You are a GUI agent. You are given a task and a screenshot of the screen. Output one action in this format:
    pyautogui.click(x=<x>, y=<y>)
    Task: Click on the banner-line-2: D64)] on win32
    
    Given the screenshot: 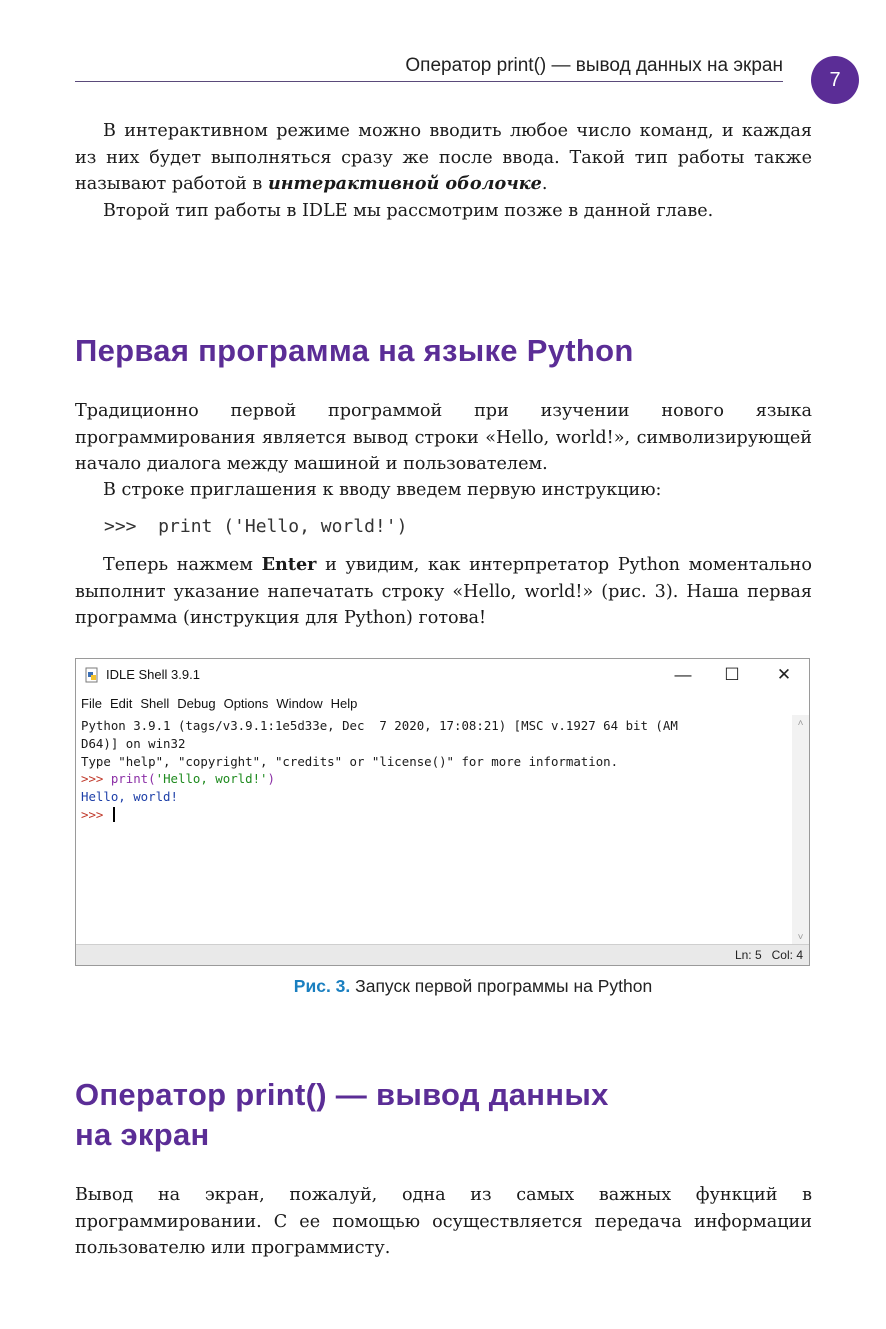 What is the action you would take?
    pyautogui.click(x=133, y=743)
    